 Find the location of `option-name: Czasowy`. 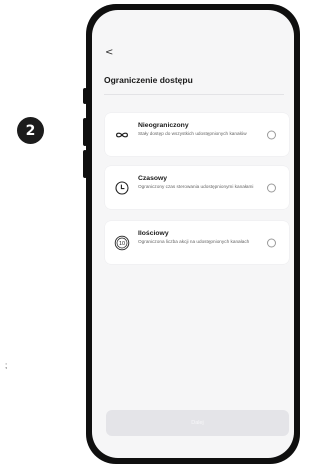

option-name: Czasowy is located at coordinates (153, 178).